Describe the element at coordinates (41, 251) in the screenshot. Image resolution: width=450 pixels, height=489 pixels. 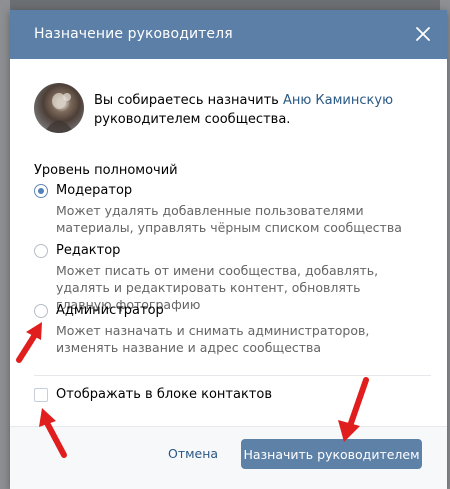
I see `radio-editor` at that location.